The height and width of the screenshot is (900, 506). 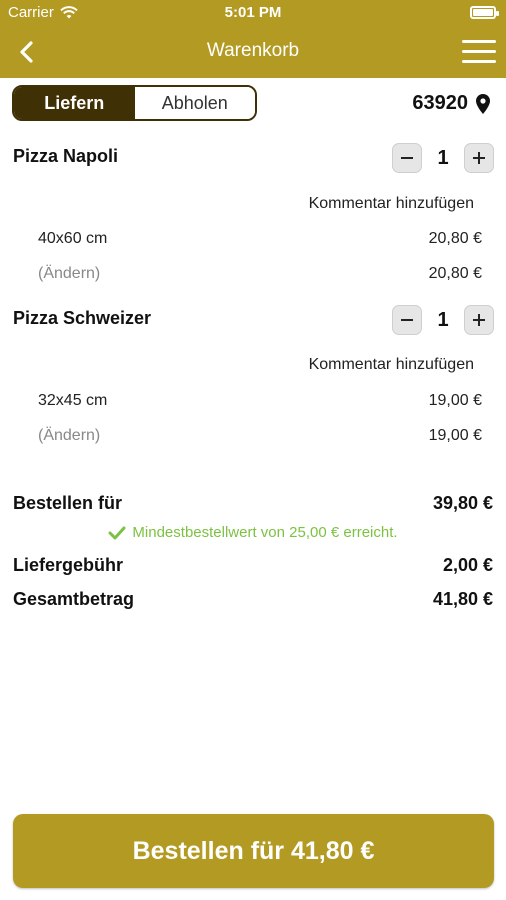 What do you see at coordinates (73, 400) in the screenshot?
I see `item-size: 32x45 cm` at bounding box center [73, 400].